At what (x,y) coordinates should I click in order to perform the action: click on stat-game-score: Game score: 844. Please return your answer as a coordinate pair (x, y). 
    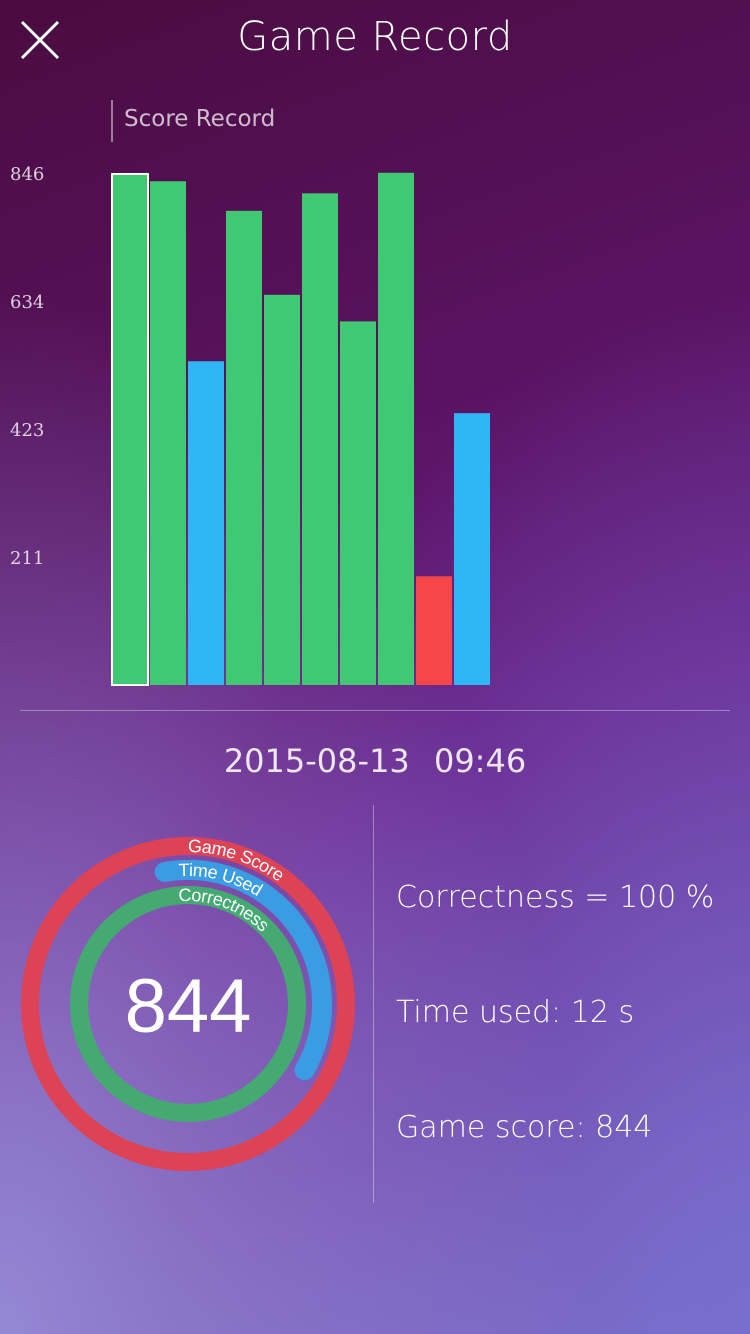
    Looking at the image, I should click on (524, 1127).